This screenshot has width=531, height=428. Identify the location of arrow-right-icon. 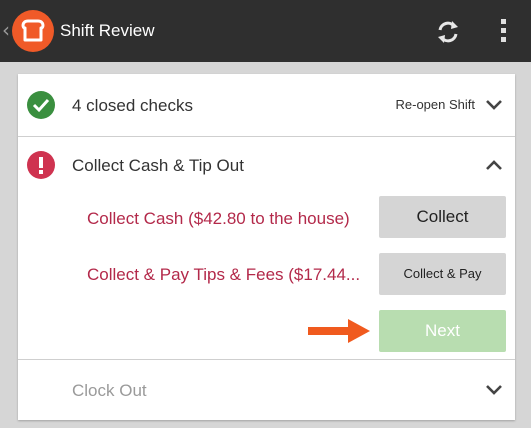
(339, 331).